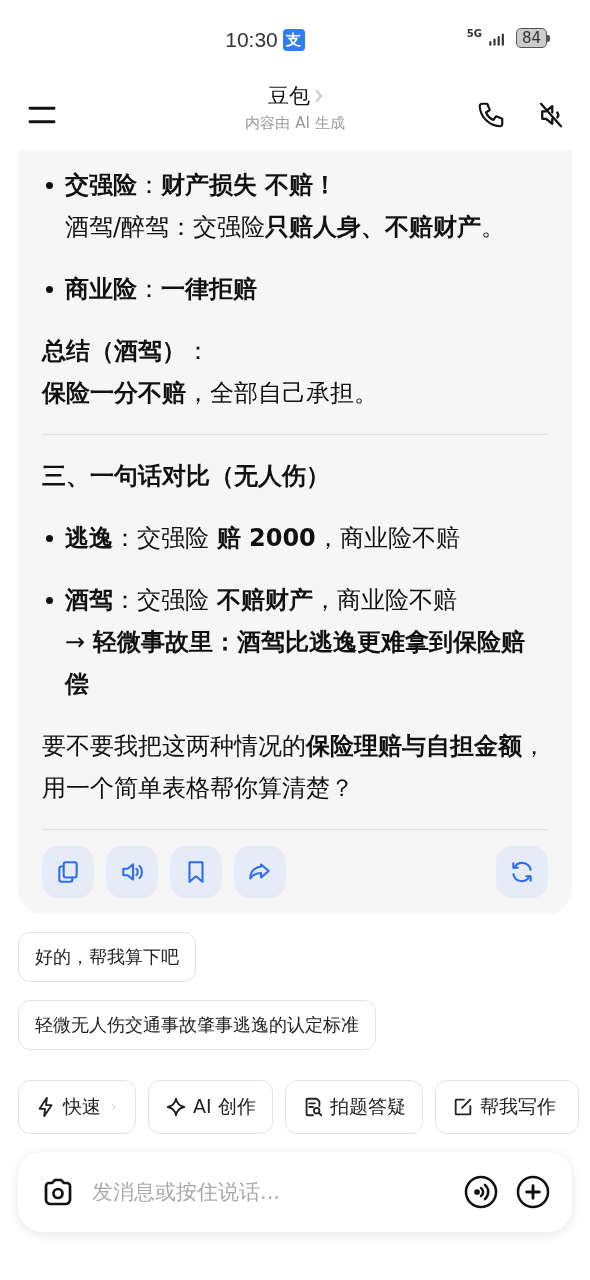 This screenshot has height=1280, width=590. What do you see at coordinates (261, 600) in the screenshot?
I see `answer-text: 酒驾：交强险 不赔财产，商业险不赔` at bounding box center [261, 600].